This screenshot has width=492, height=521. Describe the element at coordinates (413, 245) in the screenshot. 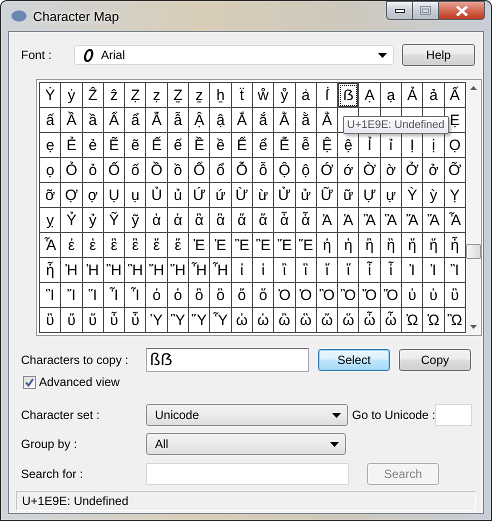

I see `character-cell: ἤ` at that location.